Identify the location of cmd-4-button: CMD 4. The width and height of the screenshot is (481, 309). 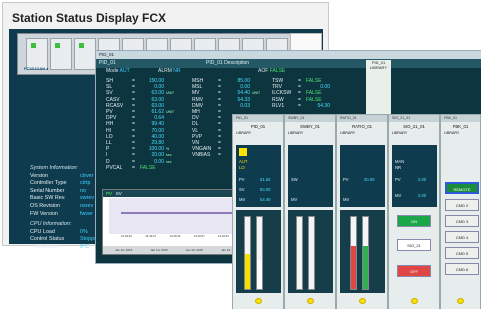
(462, 237).